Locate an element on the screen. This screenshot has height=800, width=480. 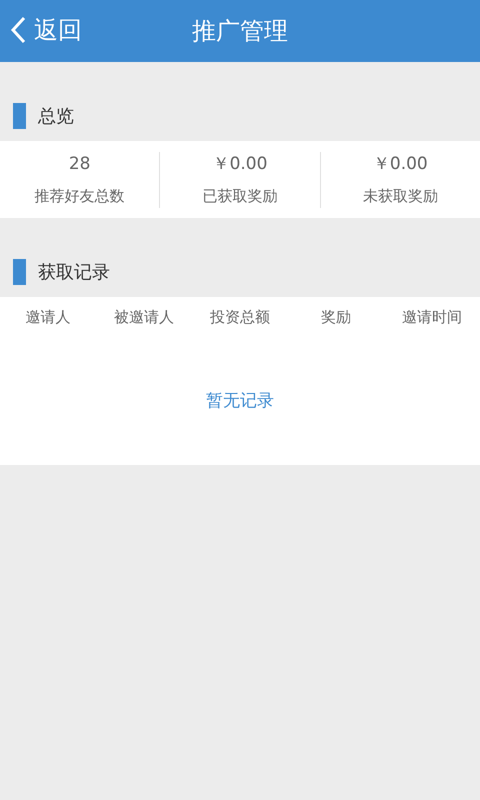
column-header: 邀请时间 is located at coordinates (432, 317).